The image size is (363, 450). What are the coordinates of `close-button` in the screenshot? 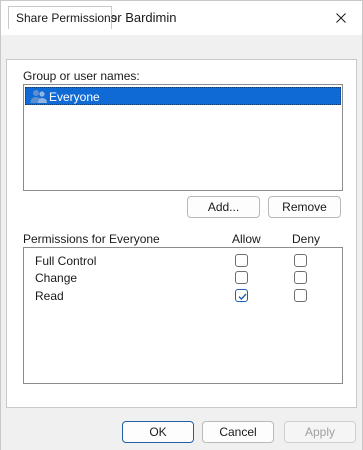 It's located at (341, 18).